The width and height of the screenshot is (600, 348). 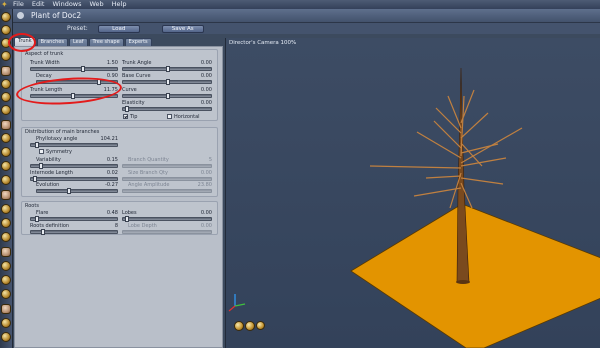 I want to click on tab-branches: Branches, so click(x=52, y=42).